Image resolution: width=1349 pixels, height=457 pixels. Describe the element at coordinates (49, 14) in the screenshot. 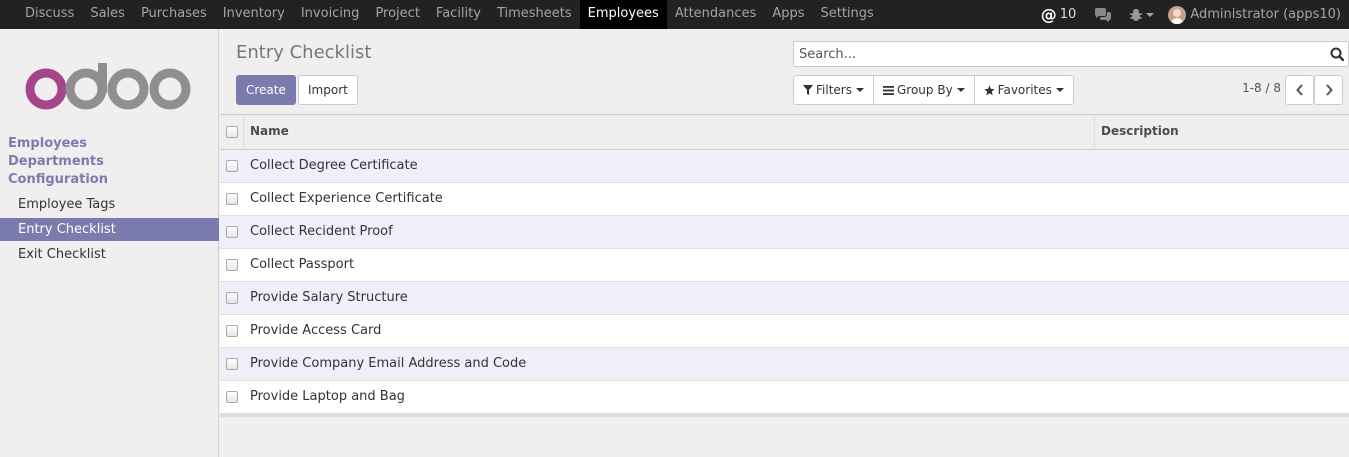

I see `menu-item-discuss: Discuss` at that location.